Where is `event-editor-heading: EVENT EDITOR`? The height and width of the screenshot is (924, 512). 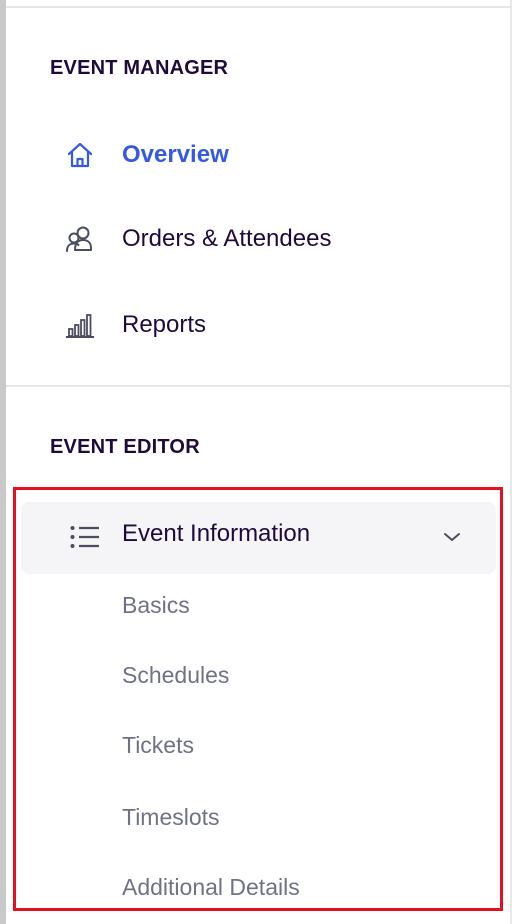
event-editor-heading: EVENT EDITOR is located at coordinates (125, 447).